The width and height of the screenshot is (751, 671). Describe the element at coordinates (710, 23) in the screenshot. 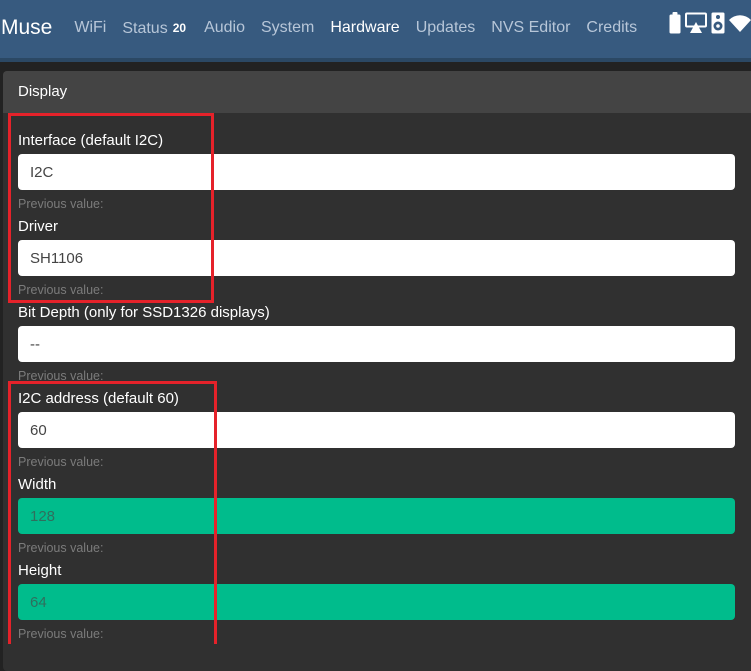

I see `status-icons` at that location.